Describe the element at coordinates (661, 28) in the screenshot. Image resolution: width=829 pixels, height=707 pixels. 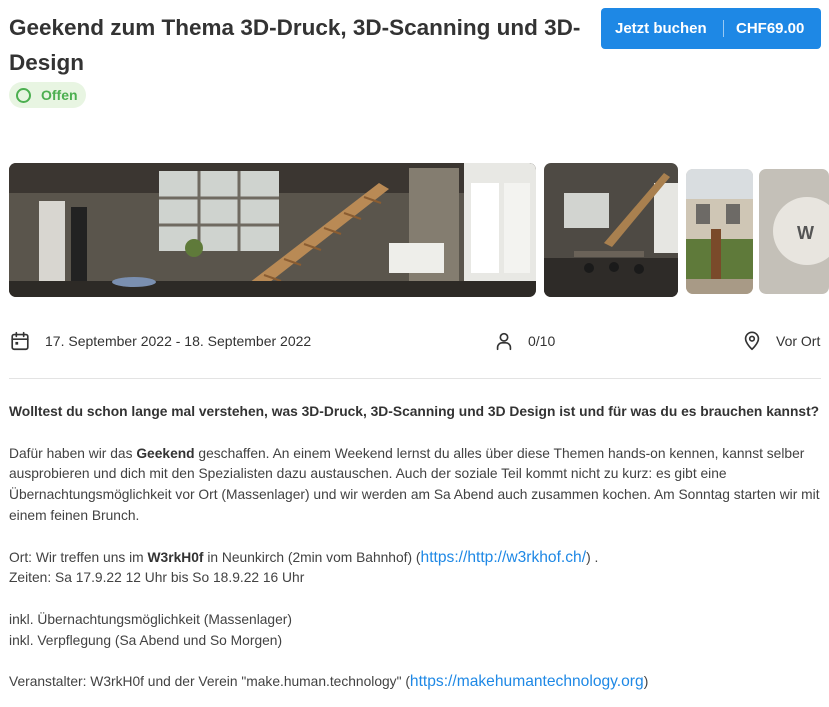
I see `book-now-label: Jetzt buchen` at that location.